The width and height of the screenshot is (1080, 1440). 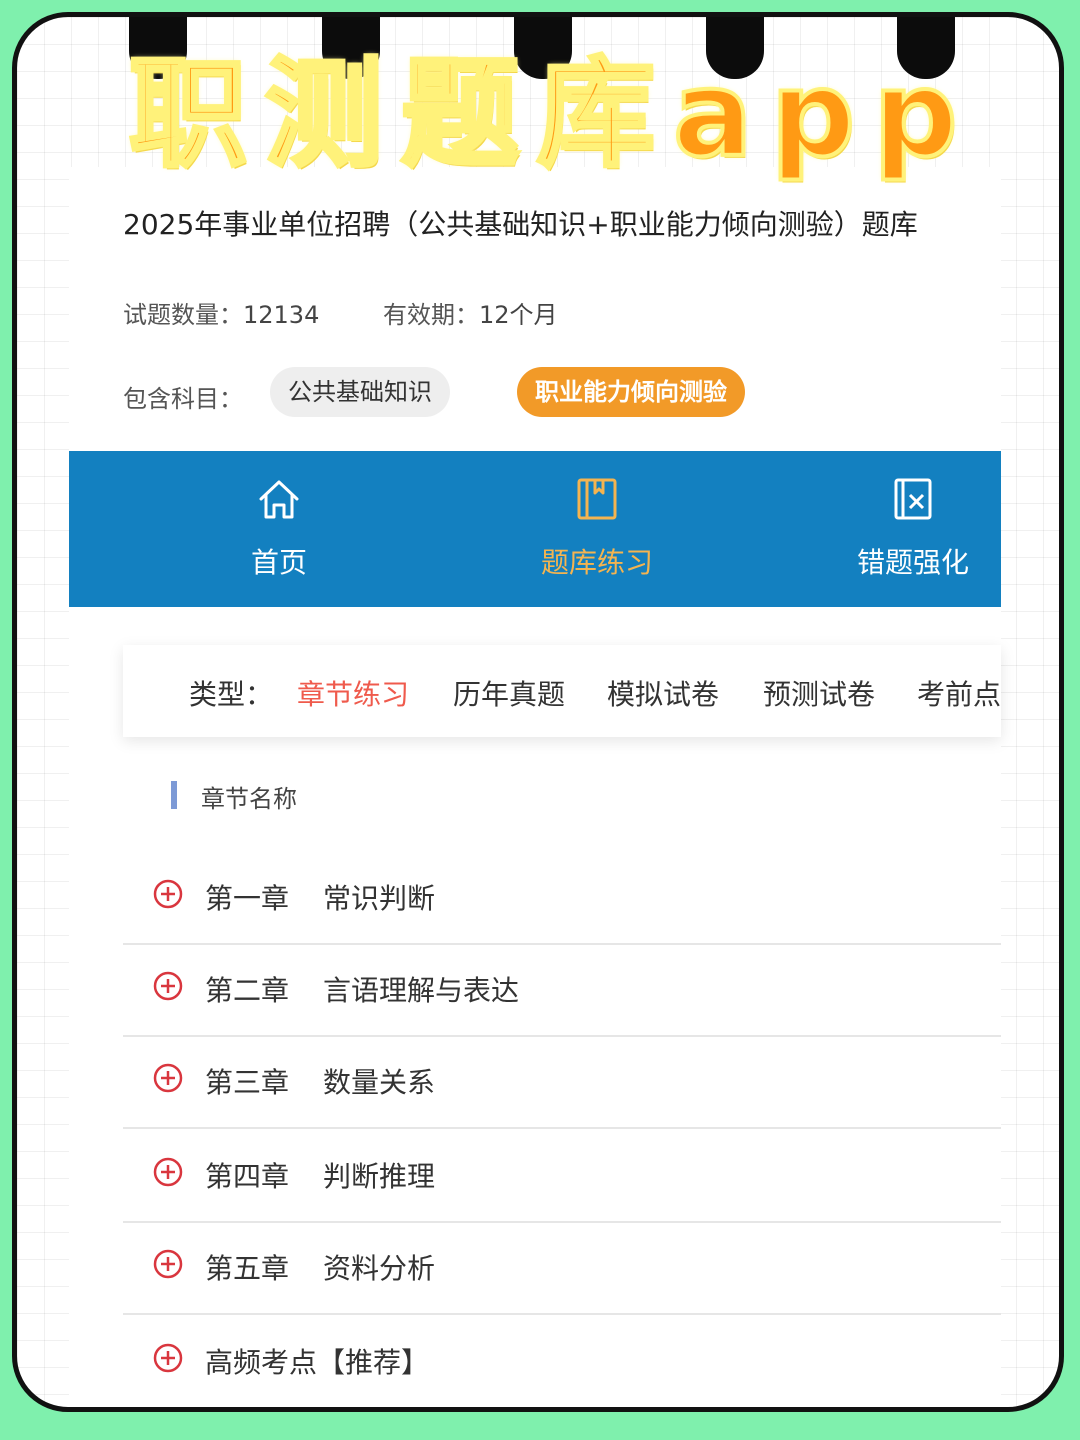 What do you see at coordinates (551, 114) in the screenshot?
I see `banner-title: 职测题库app` at bounding box center [551, 114].